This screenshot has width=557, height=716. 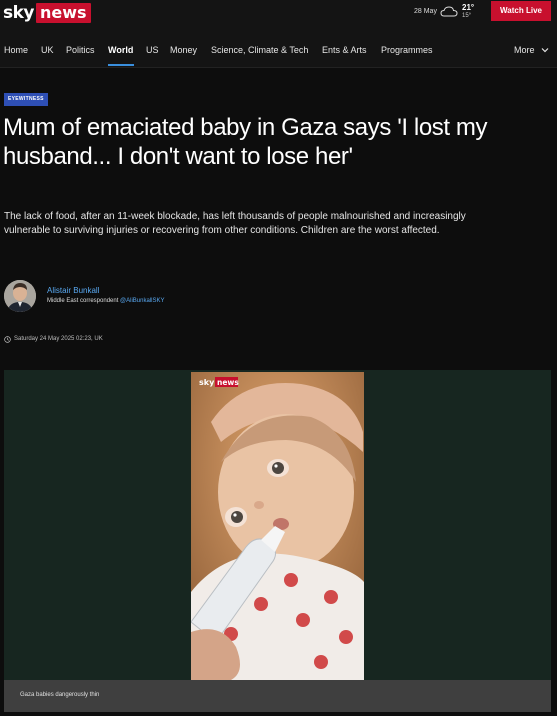 What do you see at coordinates (152, 50) in the screenshot?
I see `nav-item-us: US` at bounding box center [152, 50].